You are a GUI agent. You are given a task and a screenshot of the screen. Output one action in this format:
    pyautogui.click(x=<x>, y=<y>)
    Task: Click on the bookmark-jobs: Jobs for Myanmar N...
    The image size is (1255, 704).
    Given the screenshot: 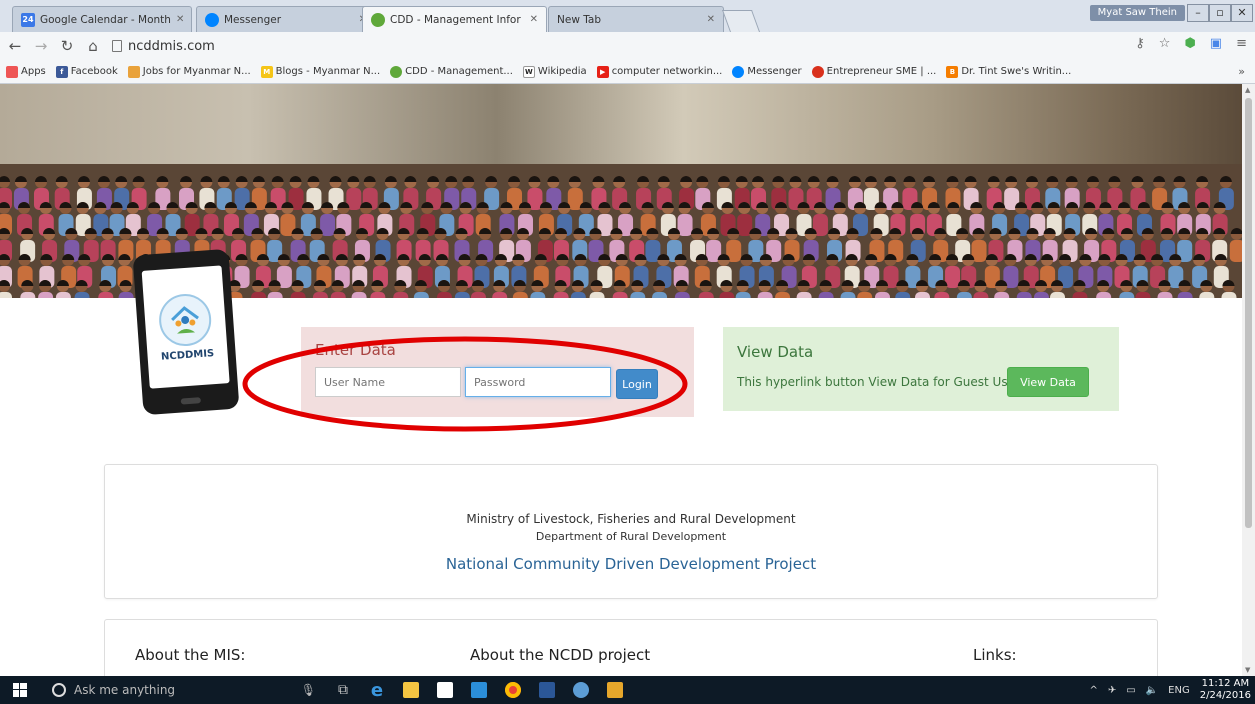 What is the action you would take?
    pyautogui.click(x=189, y=71)
    